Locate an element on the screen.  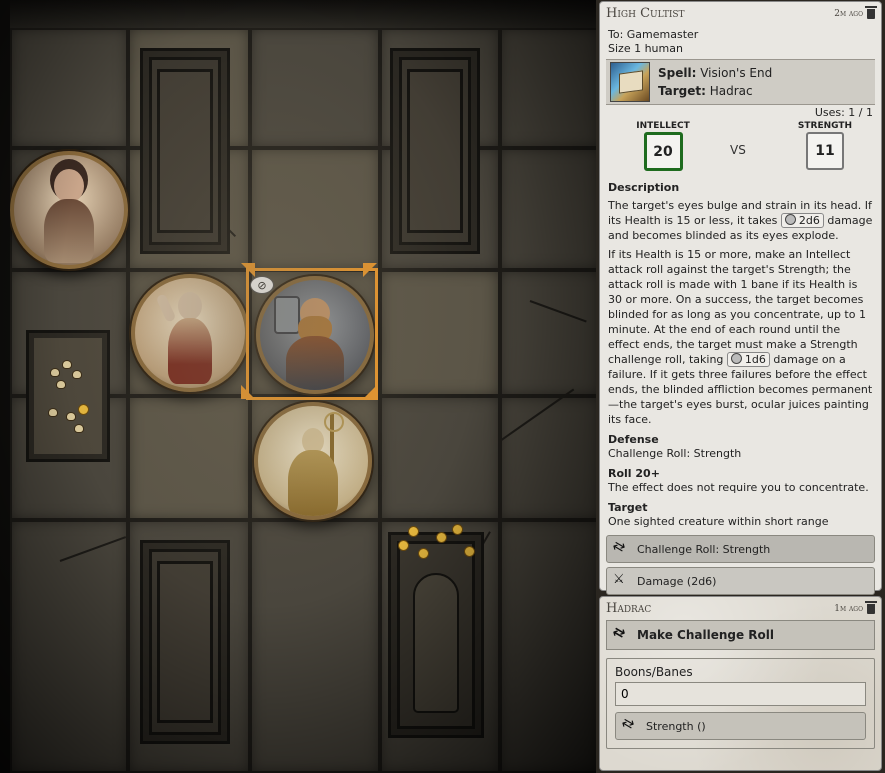
message-whisper-to: To: Gamemaster is located at coordinates (653, 34).